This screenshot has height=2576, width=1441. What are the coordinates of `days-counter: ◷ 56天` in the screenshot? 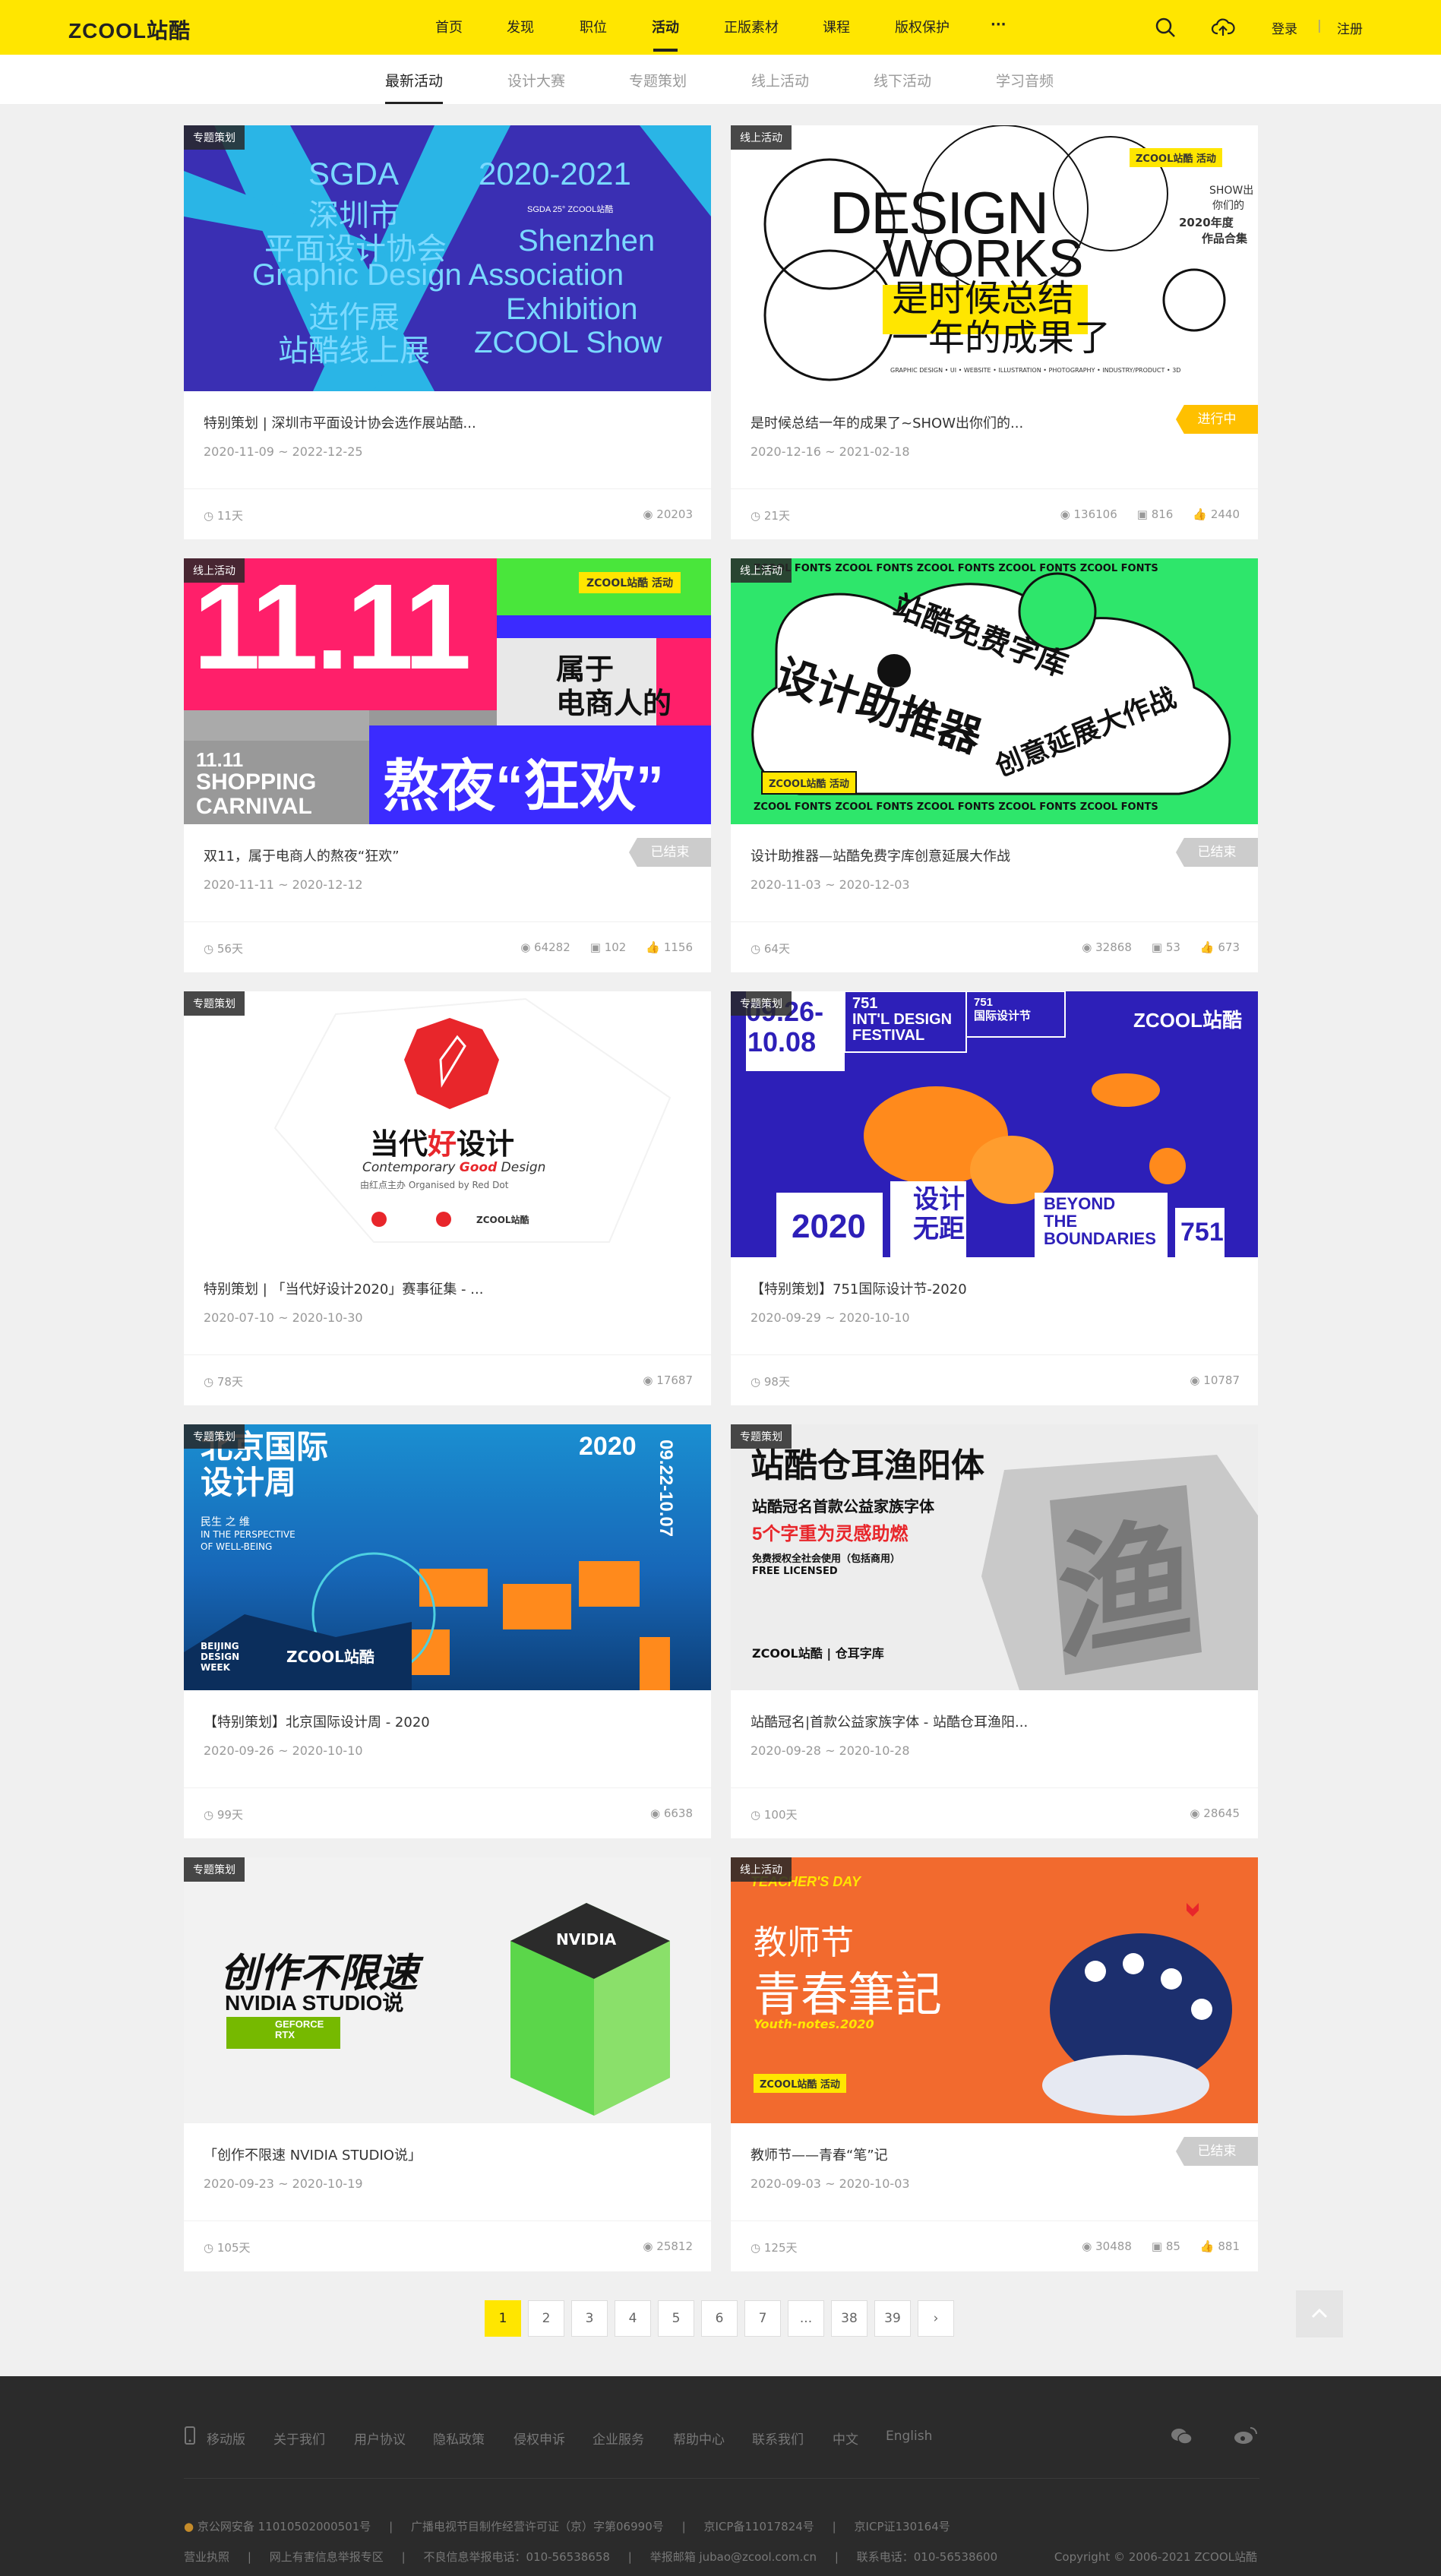 It's located at (223, 949).